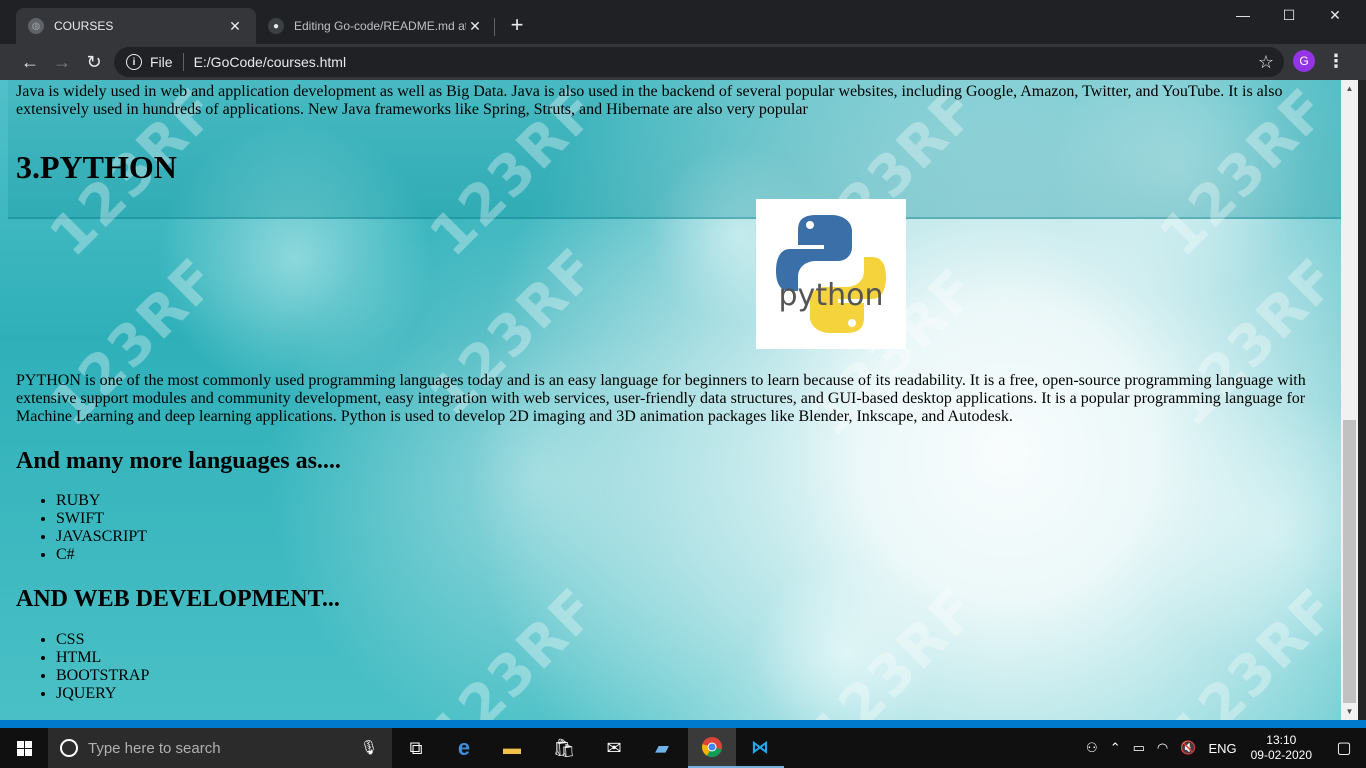 The image size is (1366, 768). I want to click on list-item: JQUERY, so click(102, 694).